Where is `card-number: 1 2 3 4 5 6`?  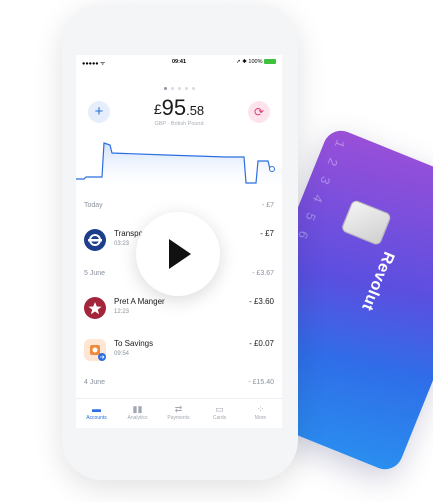
card-number: 1 2 3 4 5 6 is located at coordinates (320, 190).